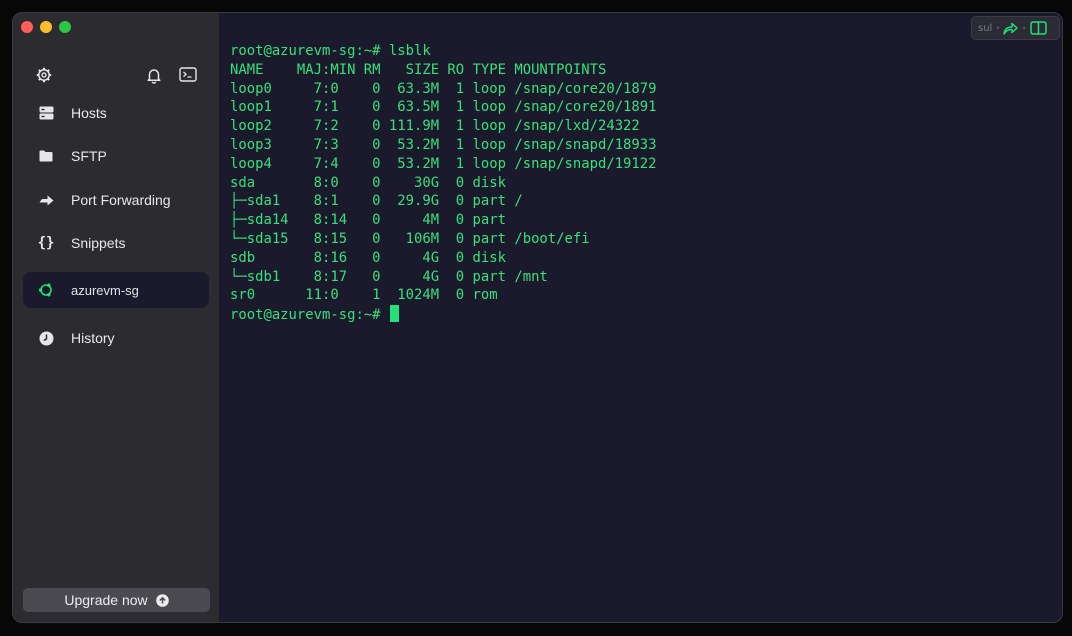 The width and height of the screenshot is (1072, 636). I want to click on arrow-up-circle-icon, so click(162, 600).